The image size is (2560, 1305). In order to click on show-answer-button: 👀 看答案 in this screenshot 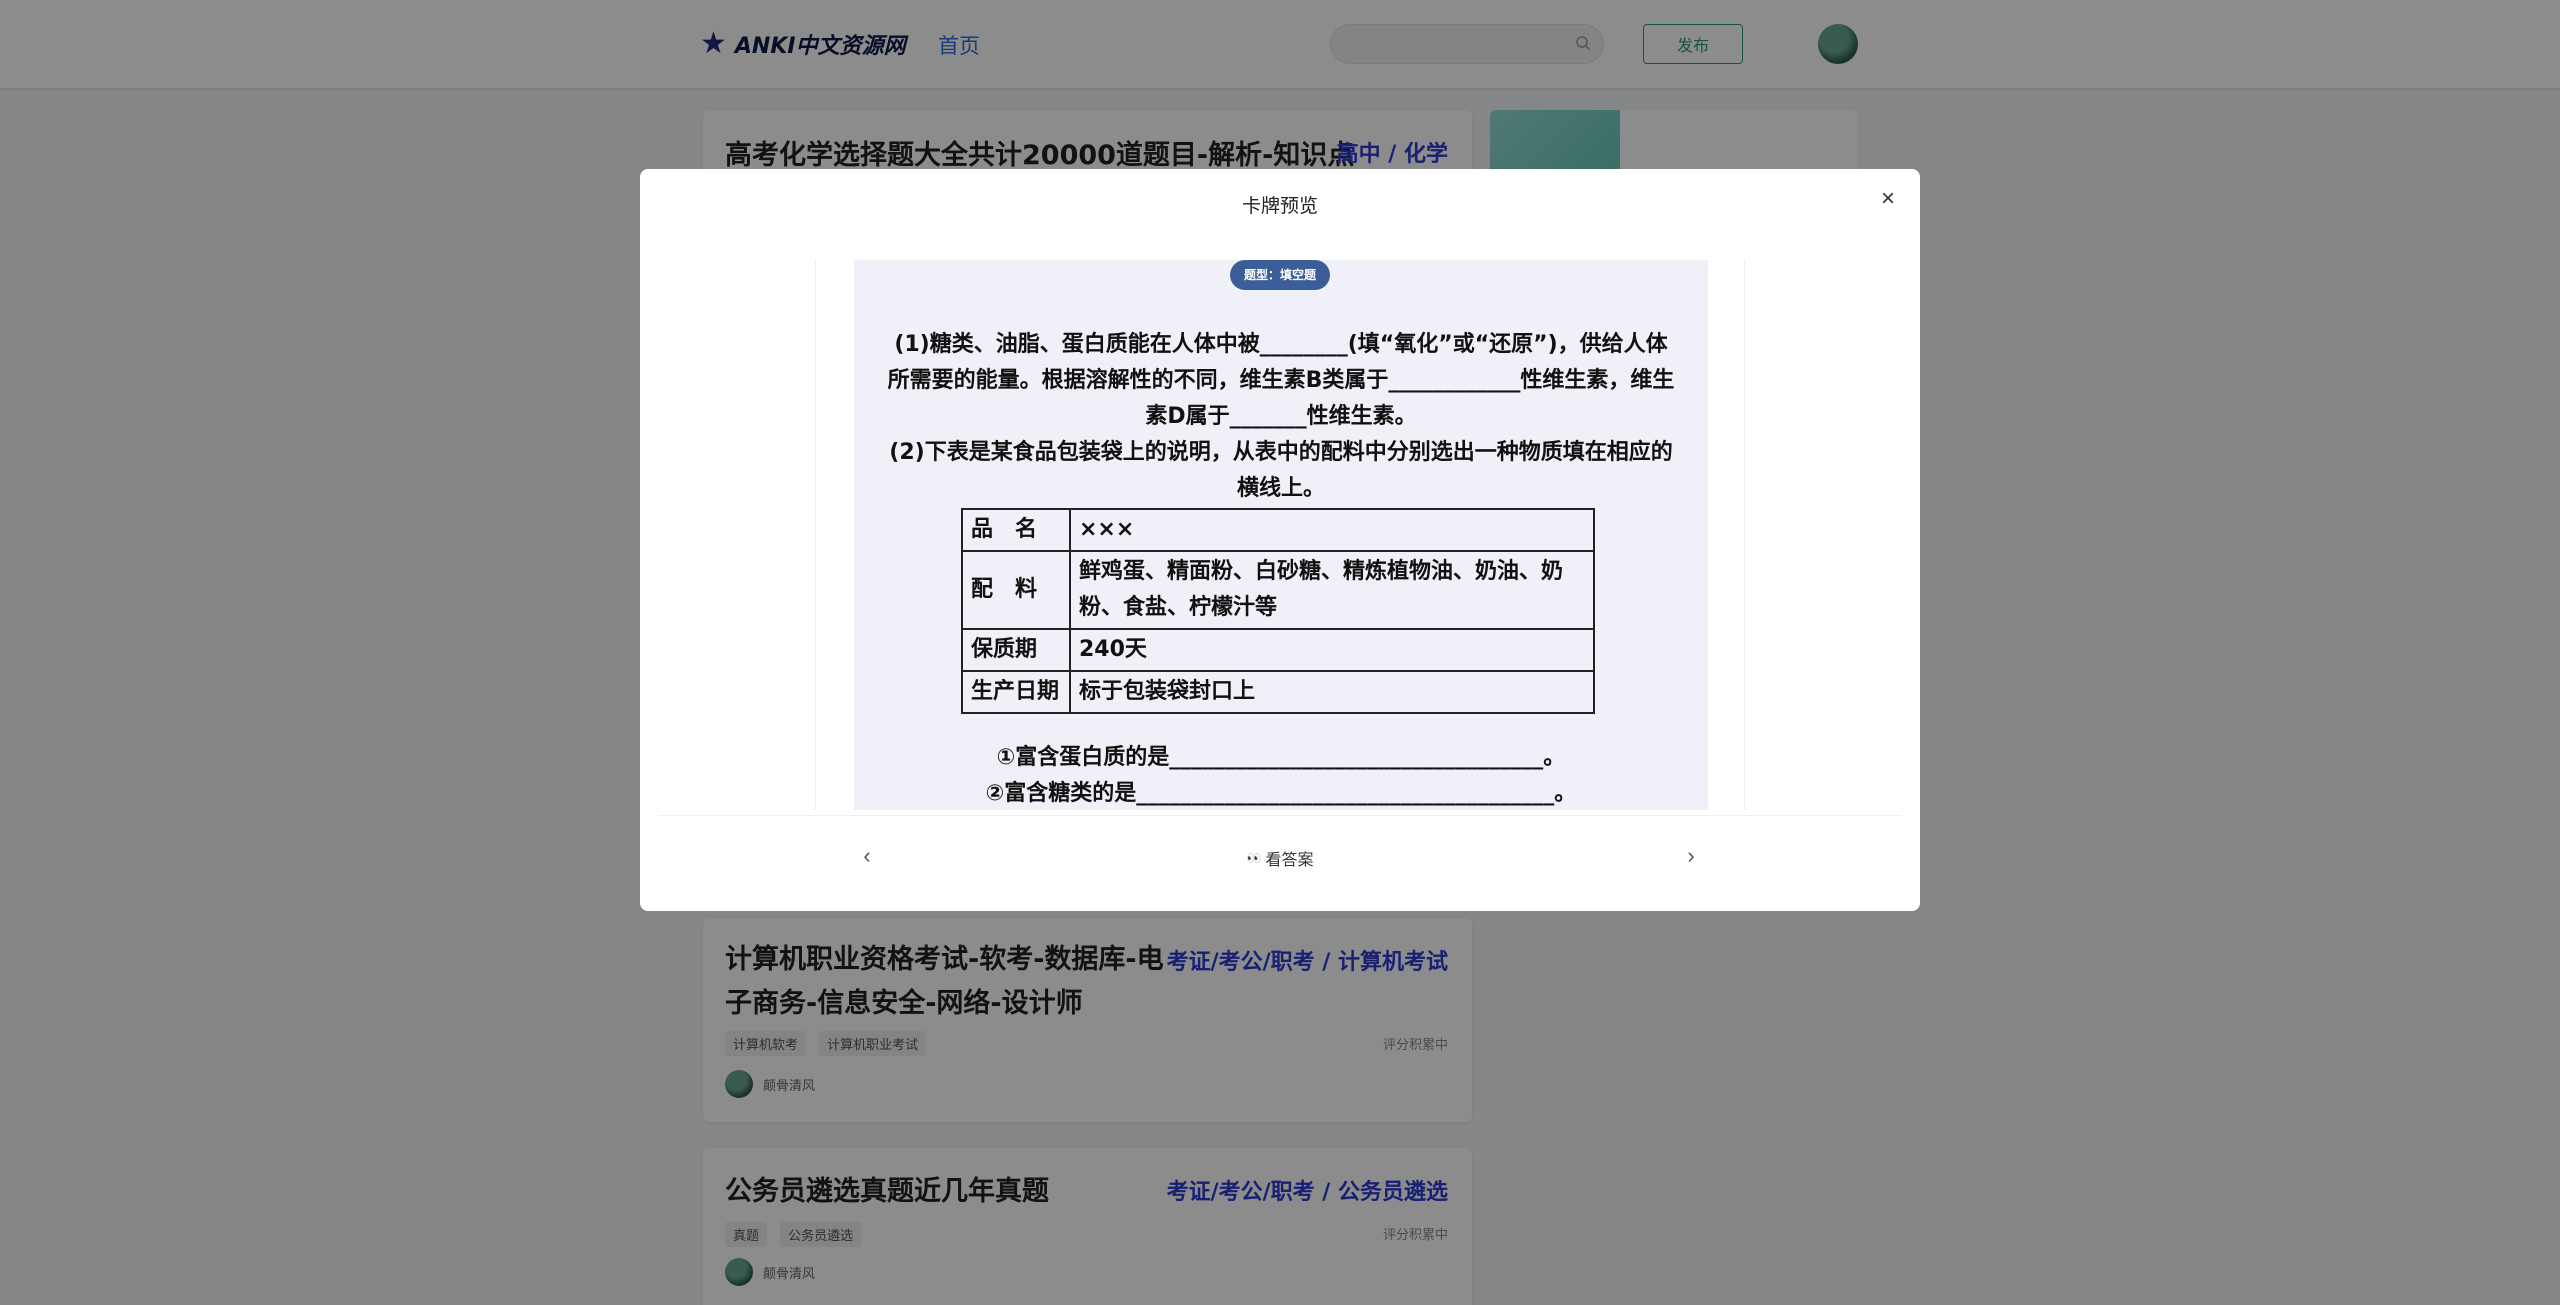, I will do `click(1280, 858)`.